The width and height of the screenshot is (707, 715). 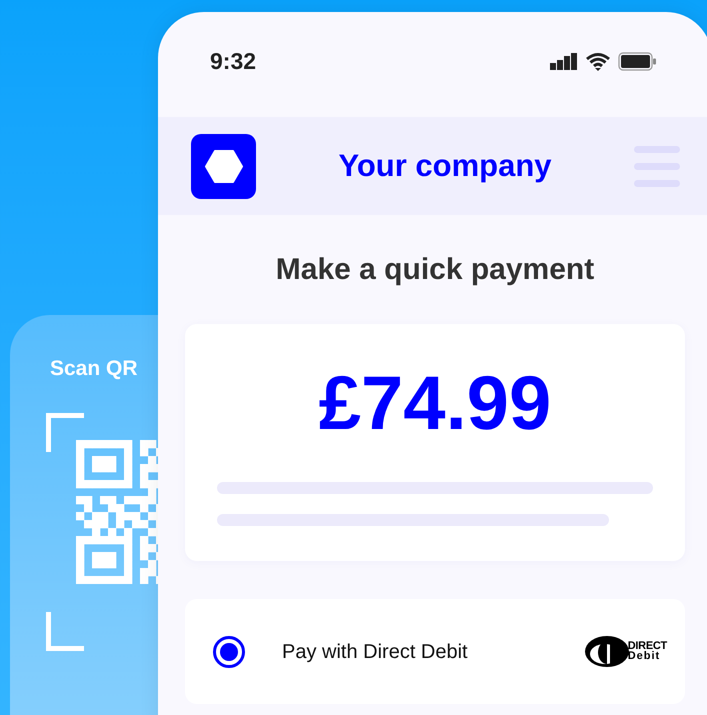 What do you see at coordinates (435, 270) in the screenshot?
I see `page-title: Make a quick payment` at bounding box center [435, 270].